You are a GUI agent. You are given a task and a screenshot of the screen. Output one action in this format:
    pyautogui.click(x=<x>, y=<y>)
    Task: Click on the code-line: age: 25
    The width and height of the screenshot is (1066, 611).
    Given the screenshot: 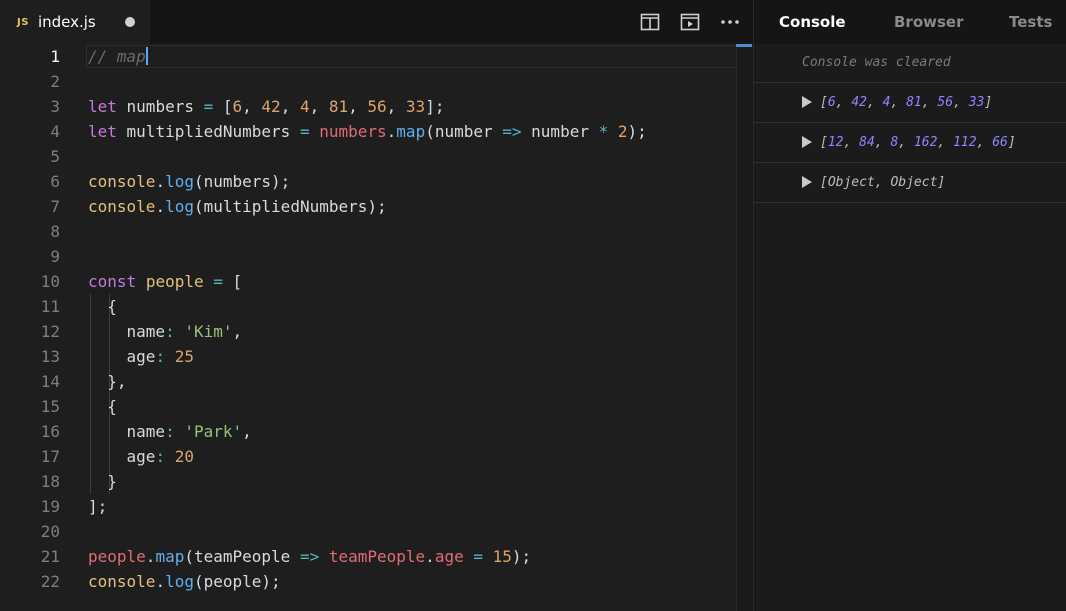 What is the action you would take?
    pyautogui.click(x=367, y=356)
    